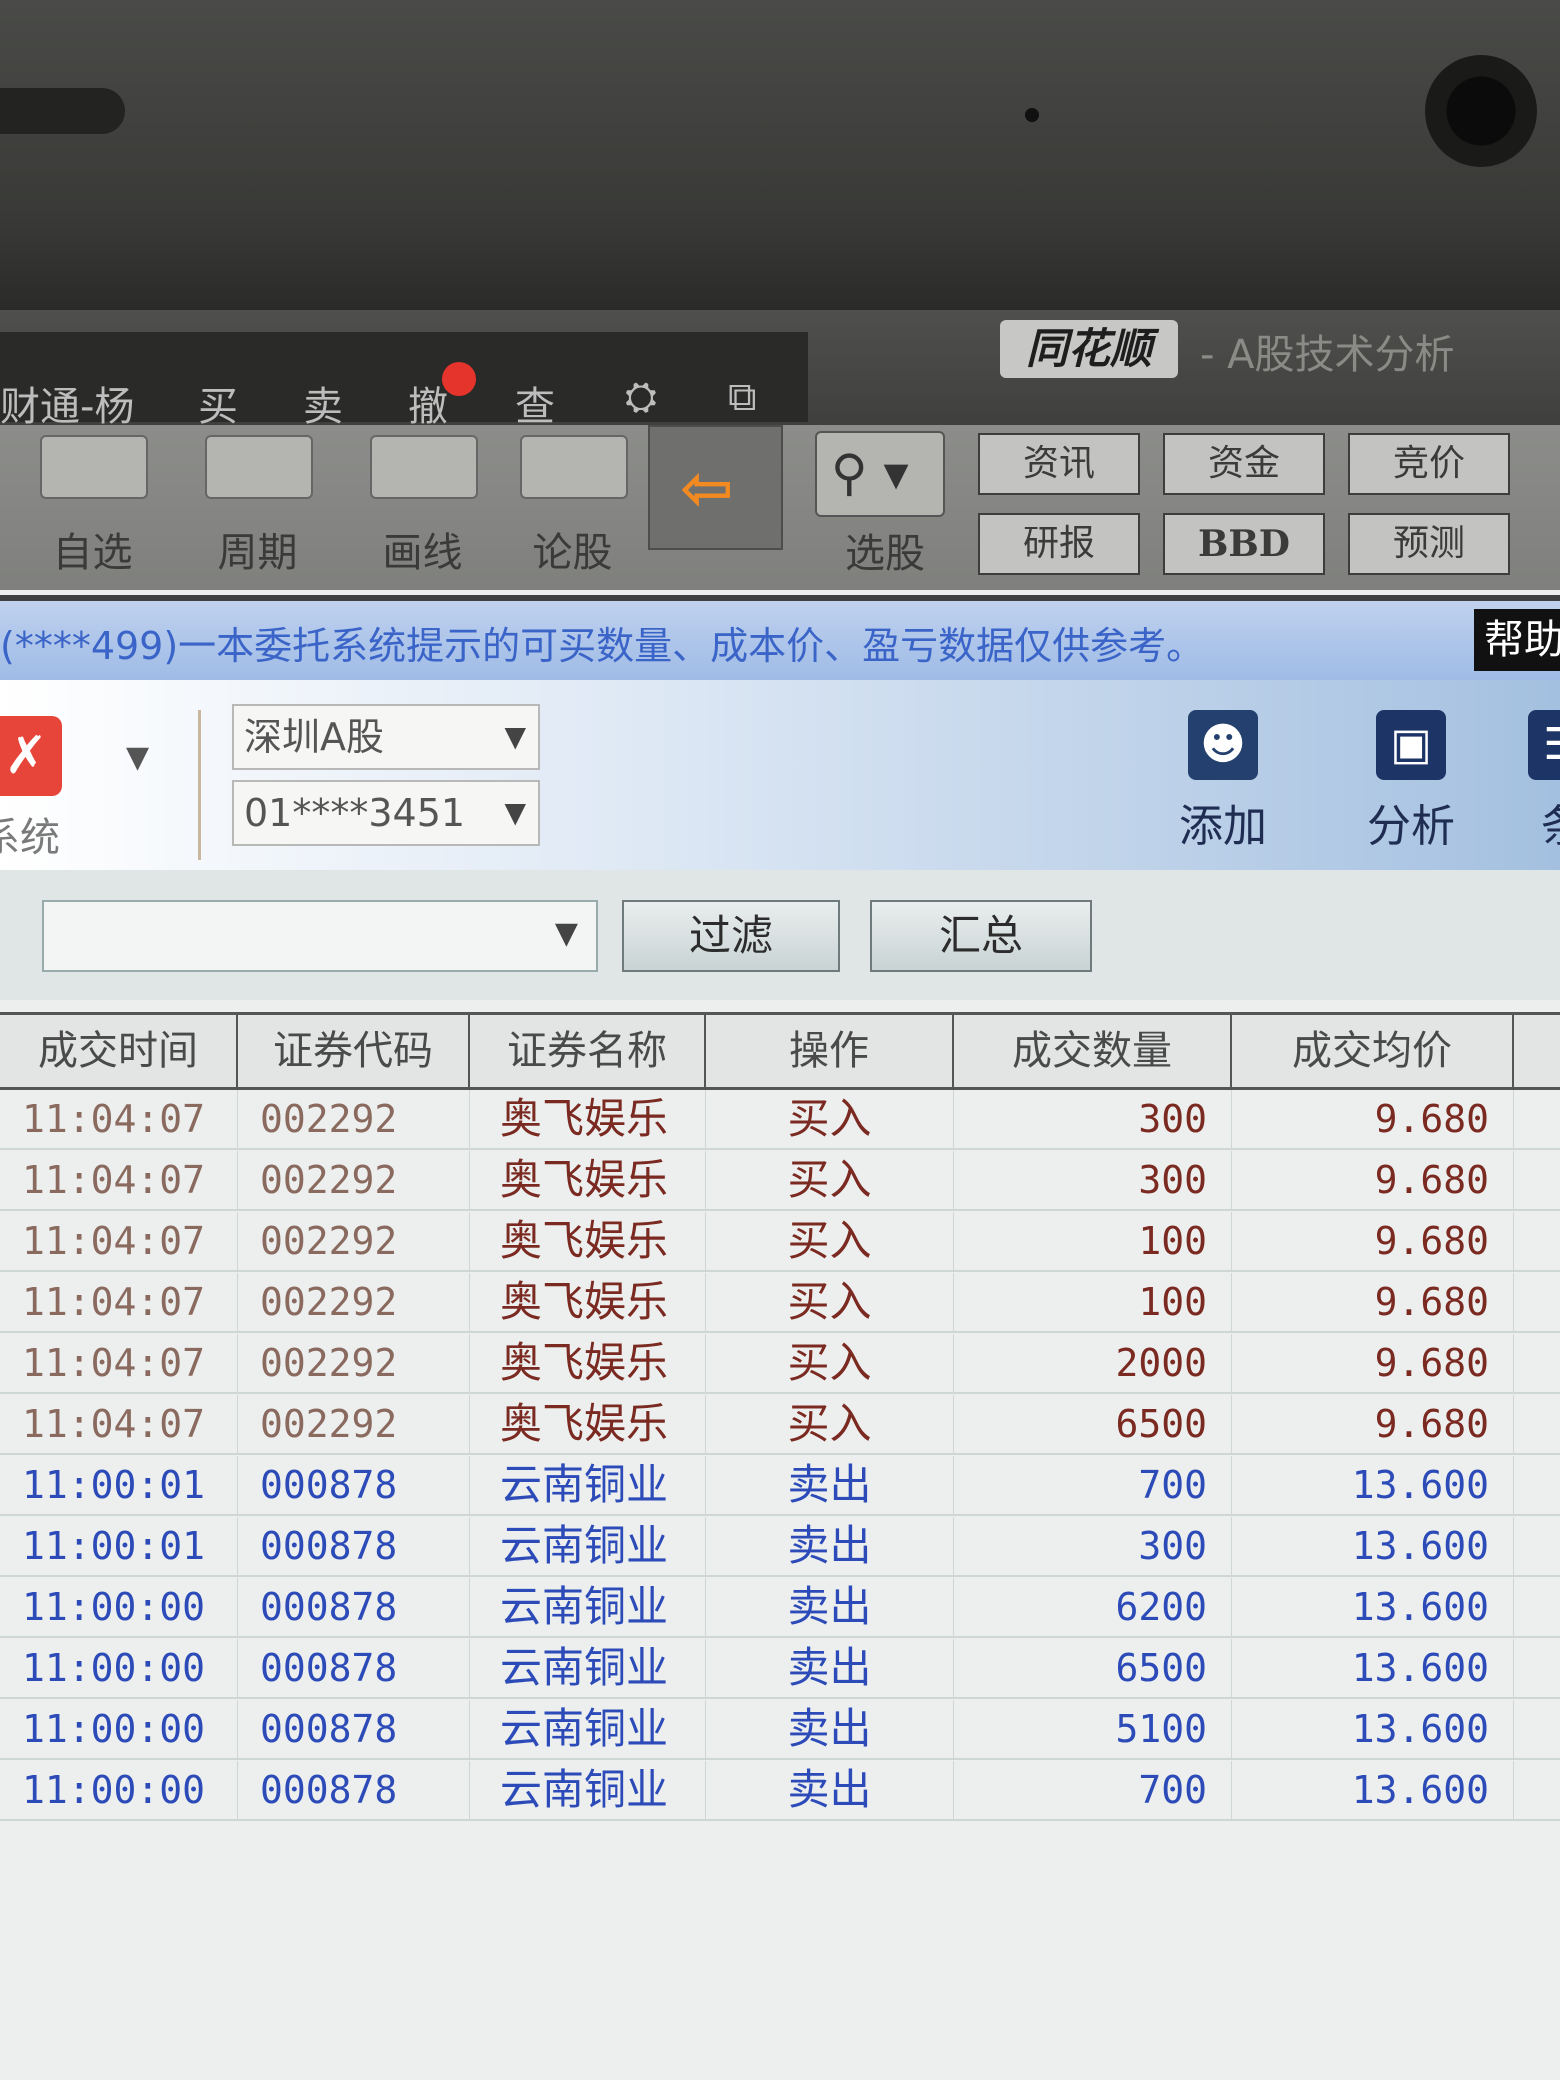 The image size is (1560, 2080). I want to click on table-row: 11:00:01 000878 云南铜业 卖出 300 13.600, so click(780, 1547).